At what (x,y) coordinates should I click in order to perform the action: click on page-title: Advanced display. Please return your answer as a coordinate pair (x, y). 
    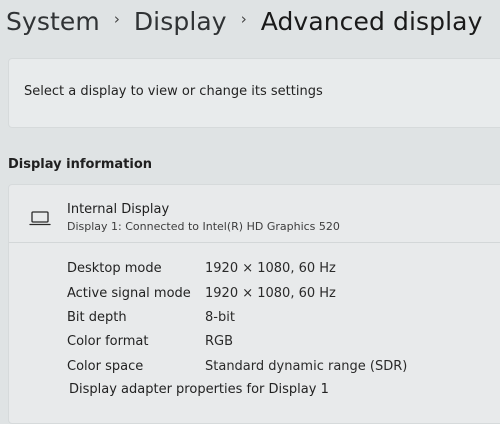
    Looking at the image, I should click on (371, 21).